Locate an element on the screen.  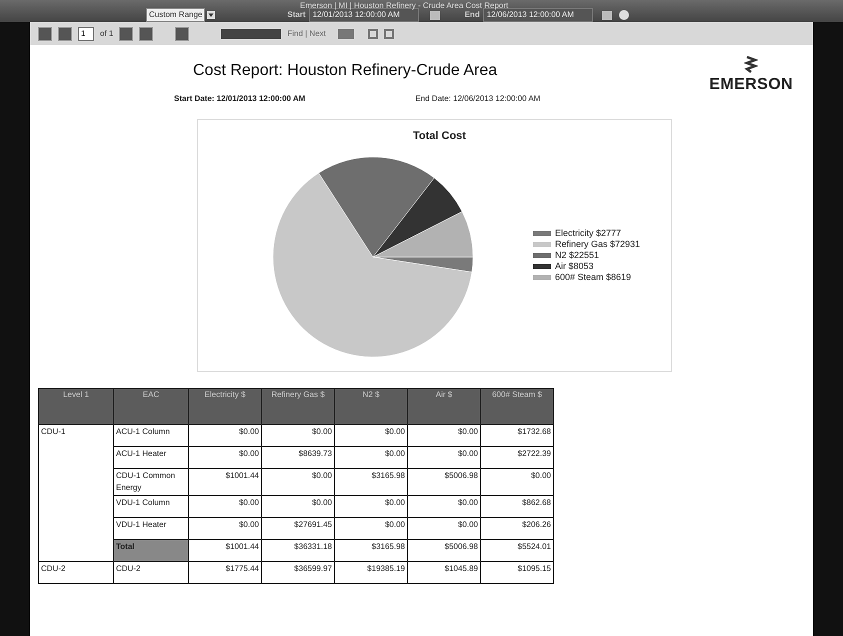
table-cell: VDU-1 Column is located at coordinates (151, 507).